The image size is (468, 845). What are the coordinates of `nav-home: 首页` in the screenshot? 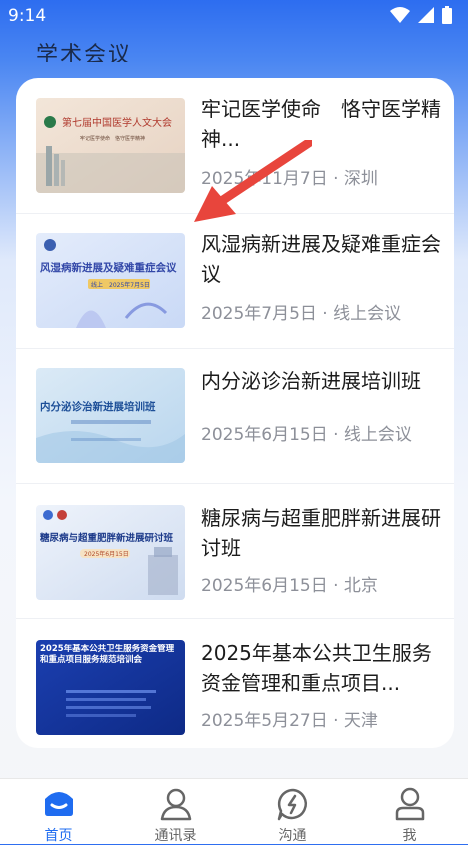 It's located at (58, 811).